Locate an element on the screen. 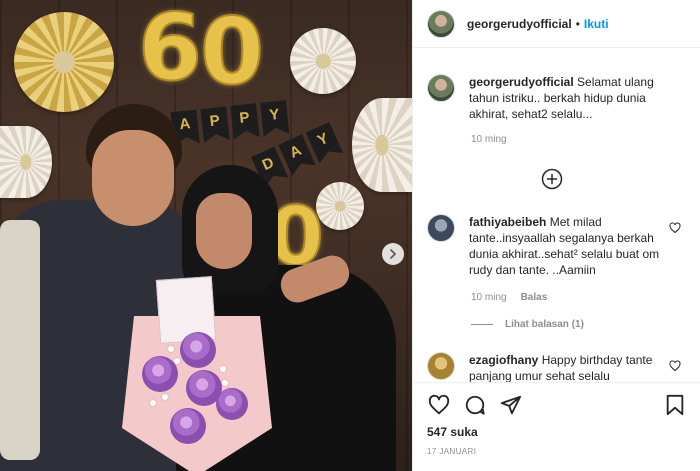  share-button is located at coordinates (511, 405).